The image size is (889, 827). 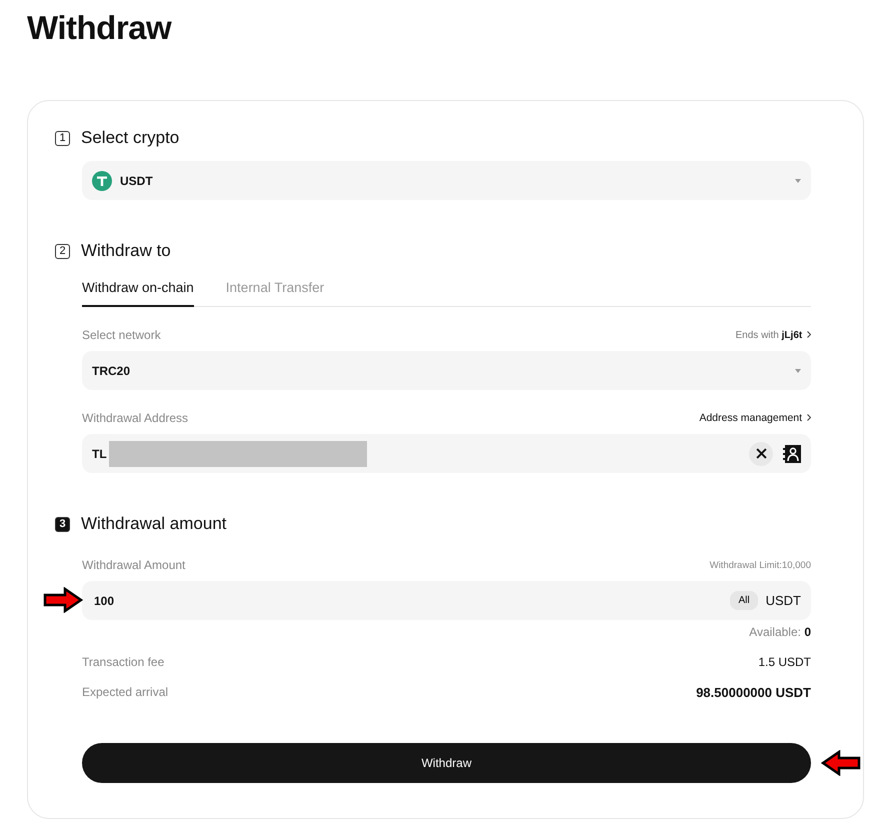 I want to click on section-heading: Withdrawal amount, so click(x=154, y=524).